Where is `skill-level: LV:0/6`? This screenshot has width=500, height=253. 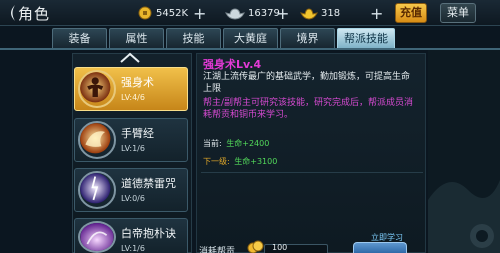
skill-level: LV:0/6 is located at coordinates (133, 198).